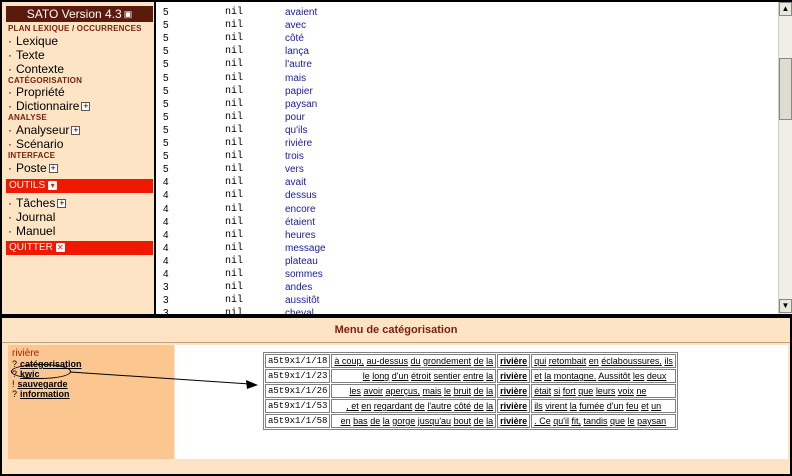 Image resolution: width=792 pixels, height=476 pixels. What do you see at coordinates (434, 421) in the screenshot?
I see `context-word: jusqu'au` at bounding box center [434, 421].